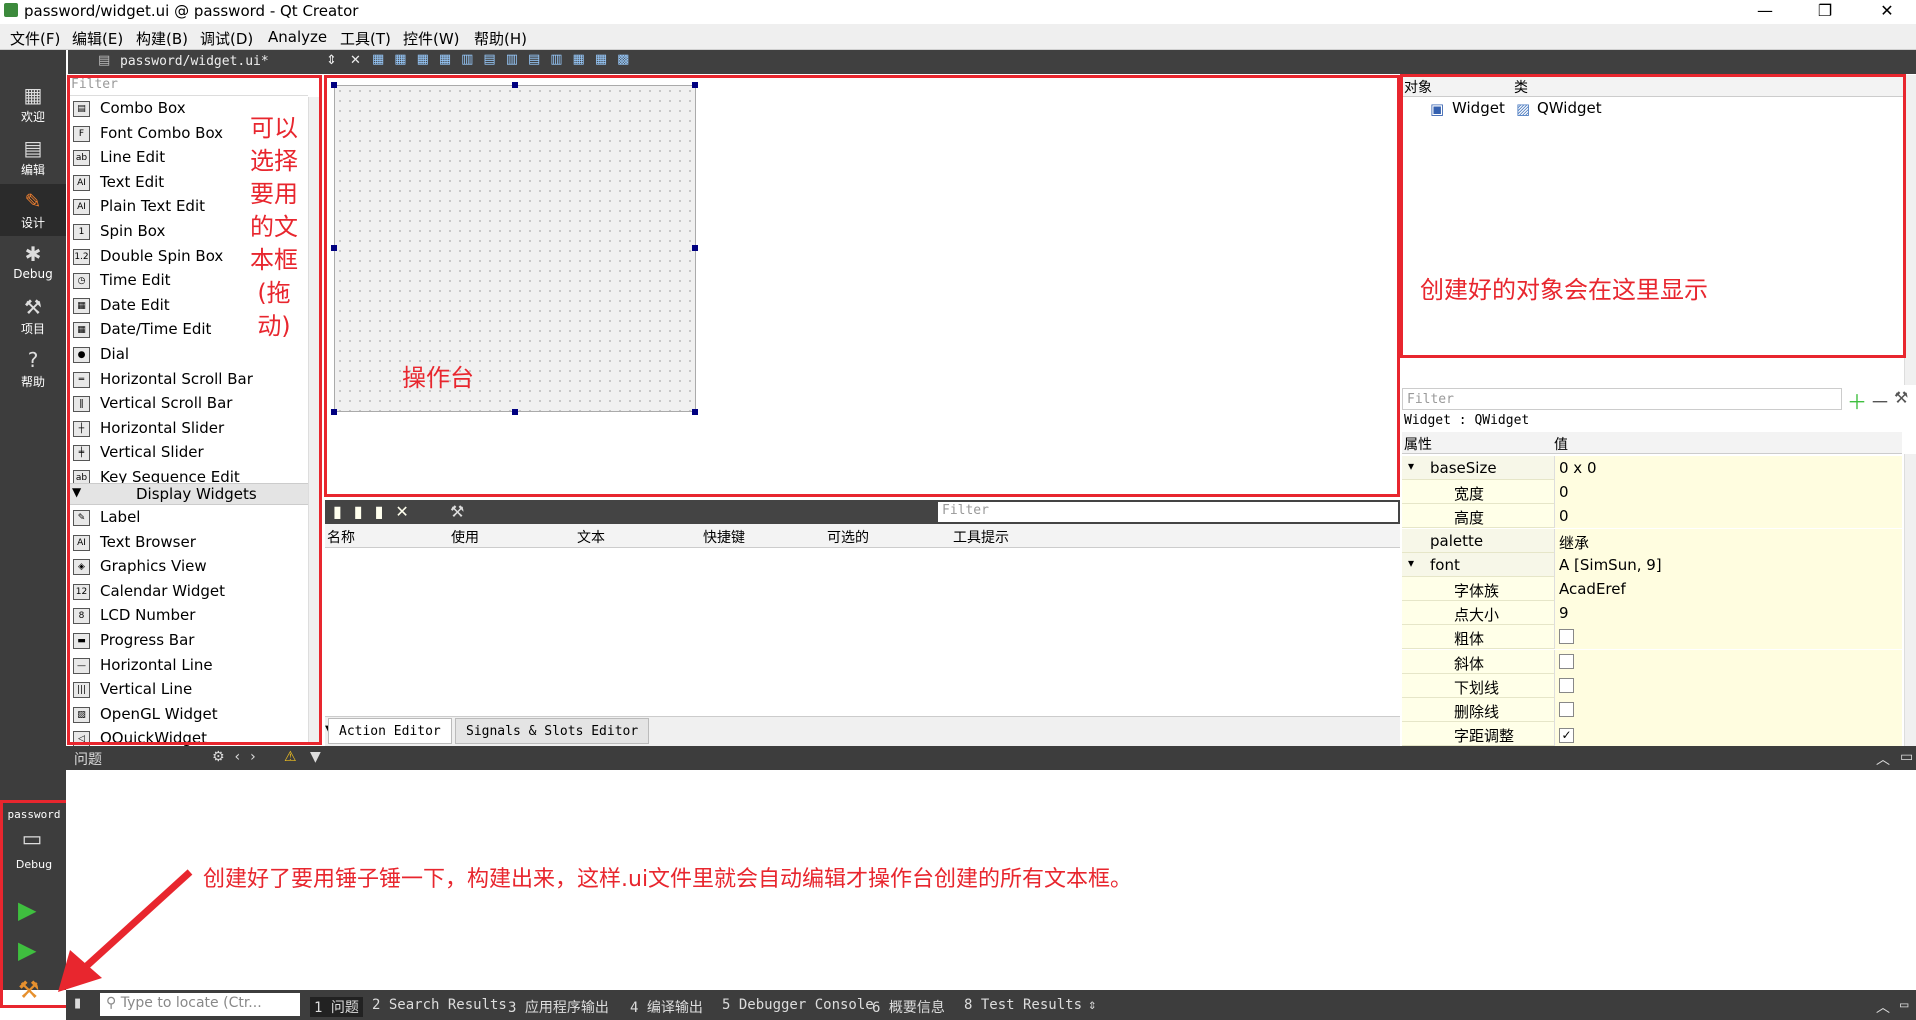 This screenshot has width=1916, height=1020. I want to click on property-settings-icon: ⚒, so click(1901, 397).